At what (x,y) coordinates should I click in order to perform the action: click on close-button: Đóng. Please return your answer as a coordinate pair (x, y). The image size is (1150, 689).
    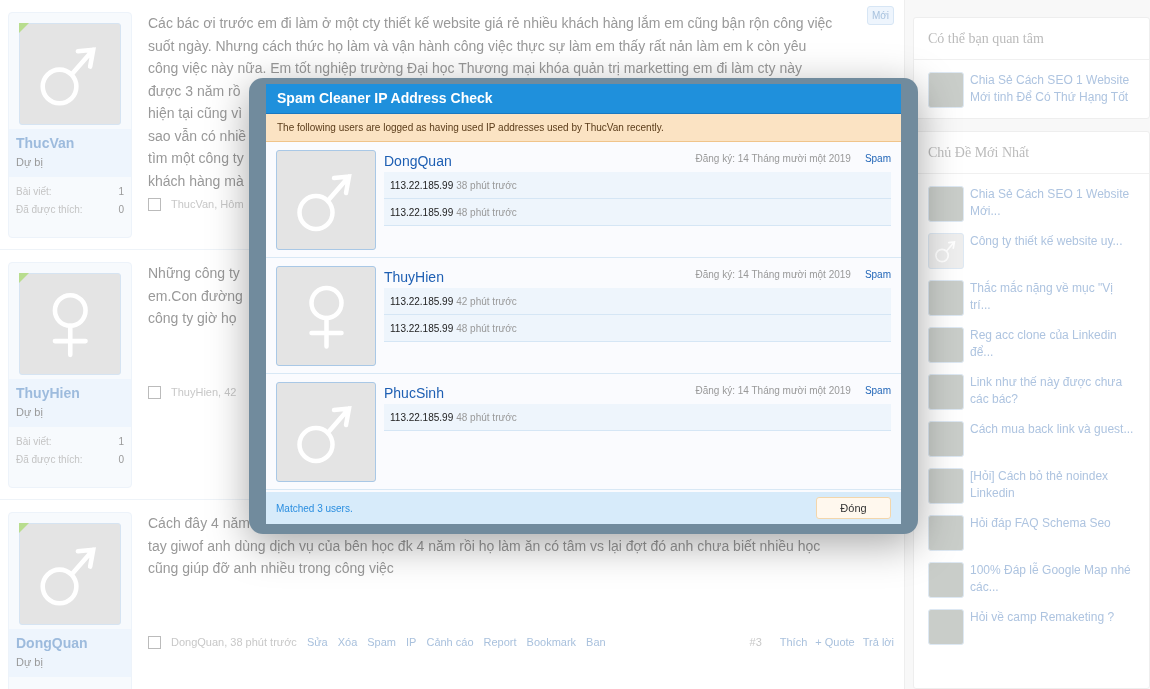
    Looking at the image, I should click on (853, 508).